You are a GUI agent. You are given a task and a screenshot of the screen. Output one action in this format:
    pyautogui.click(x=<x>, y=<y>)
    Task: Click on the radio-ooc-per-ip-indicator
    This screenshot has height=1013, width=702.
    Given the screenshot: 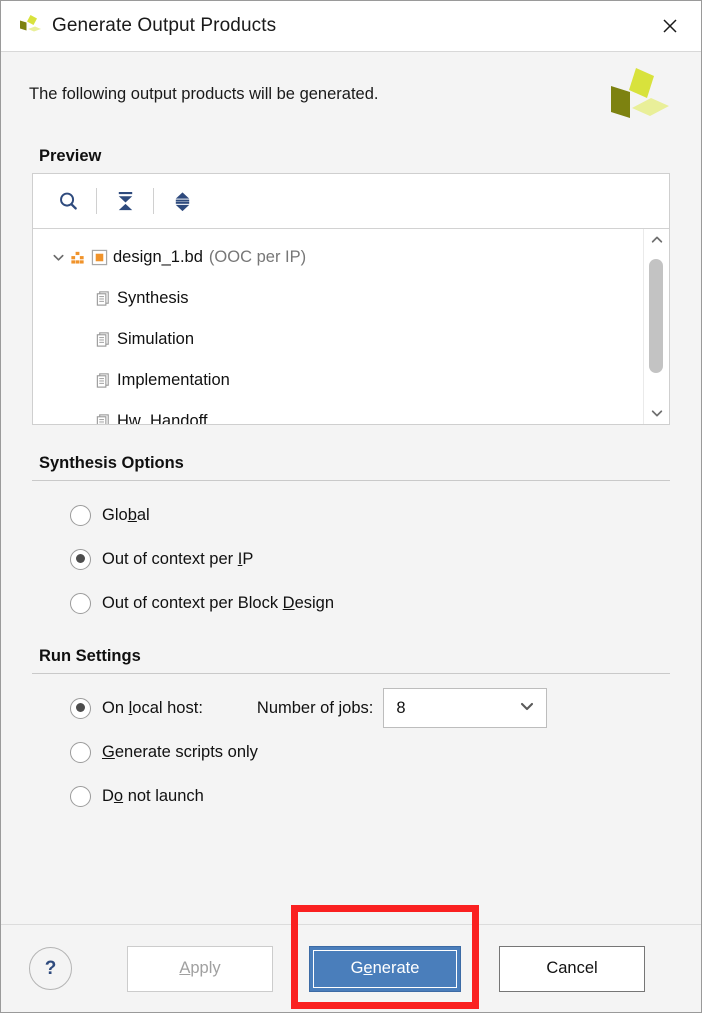 What is the action you would take?
    pyautogui.click(x=80, y=559)
    